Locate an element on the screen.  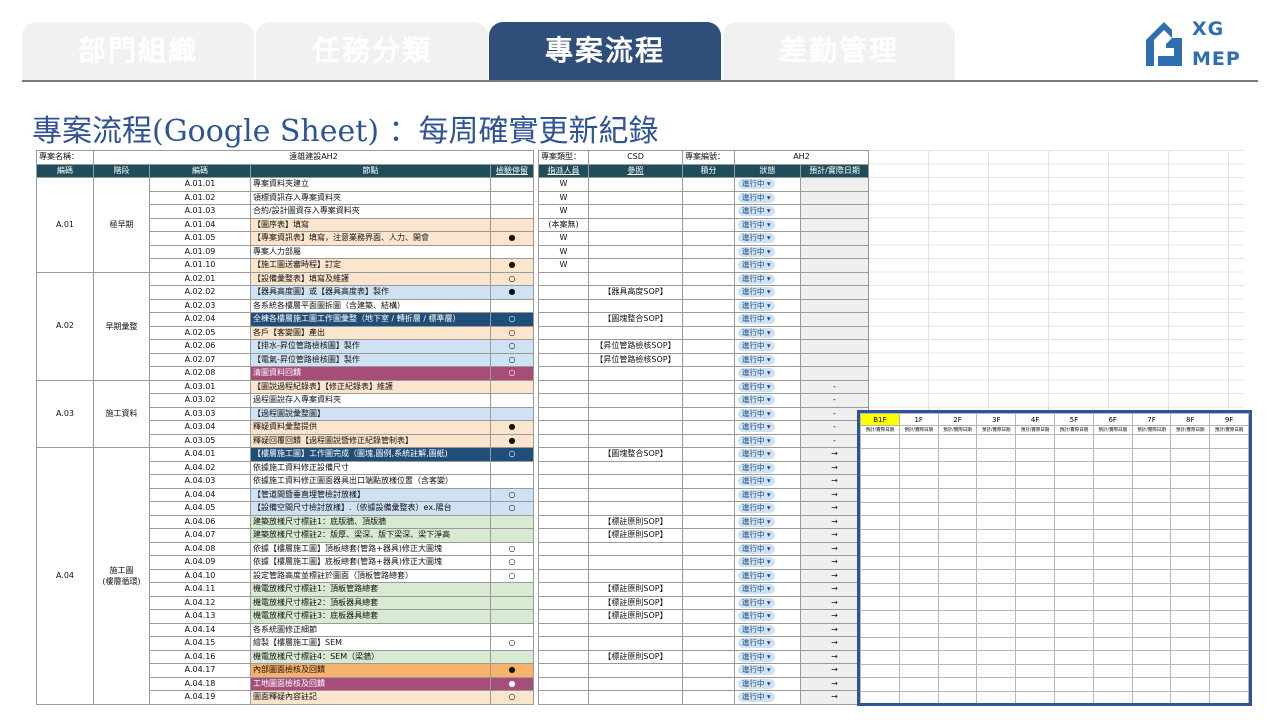
node-cell: 機電放樣尺寸標註1：頂板管路總套 is located at coordinates (370, 589).